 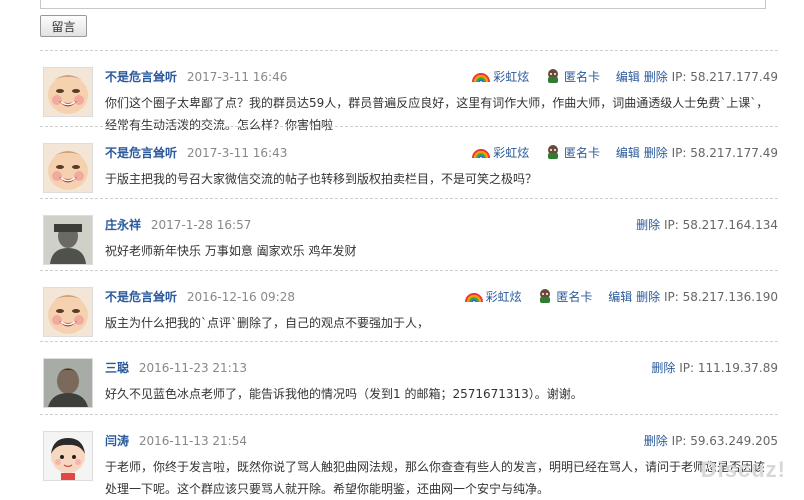 I want to click on comment-time: 2016-11-13 21:54, so click(x=192, y=441).